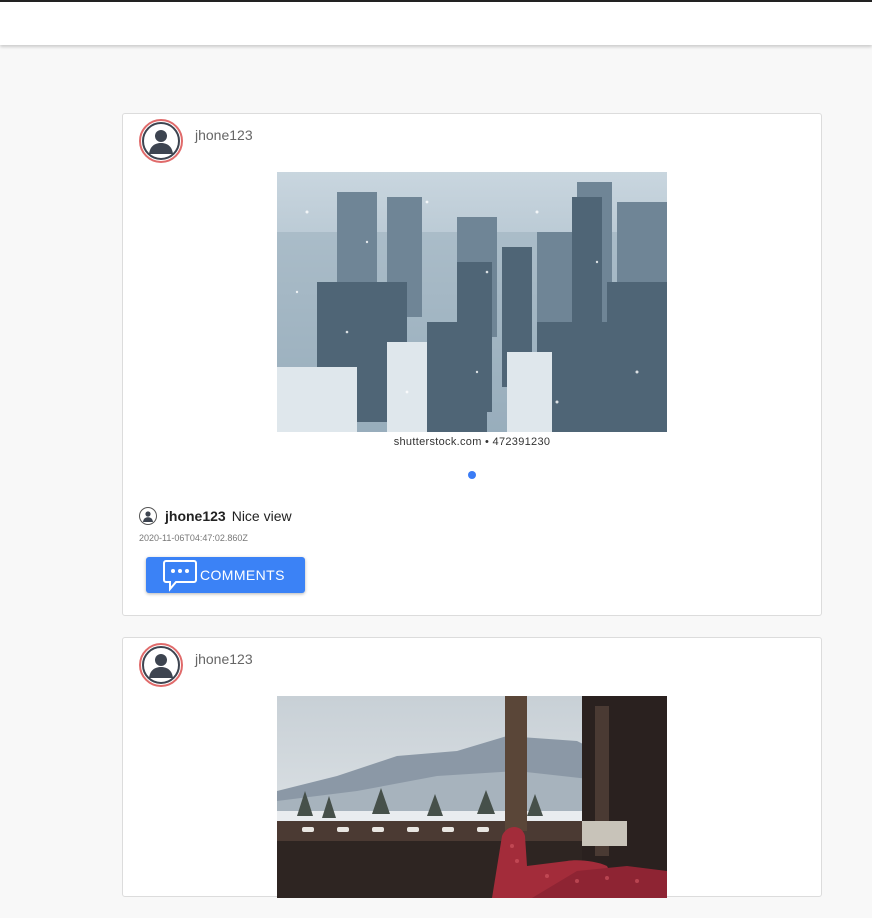 This screenshot has width=872, height=918. Describe the element at coordinates (242, 575) in the screenshot. I see `comments-button-label: COMMENTS` at that location.